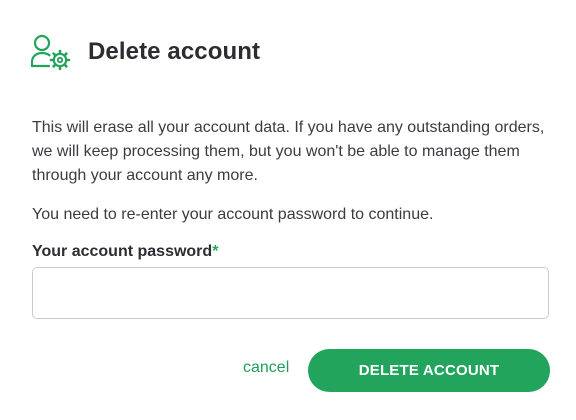 The image size is (576, 420). Describe the element at coordinates (290, 293) in the screenshot. I see `password-input` at that location.